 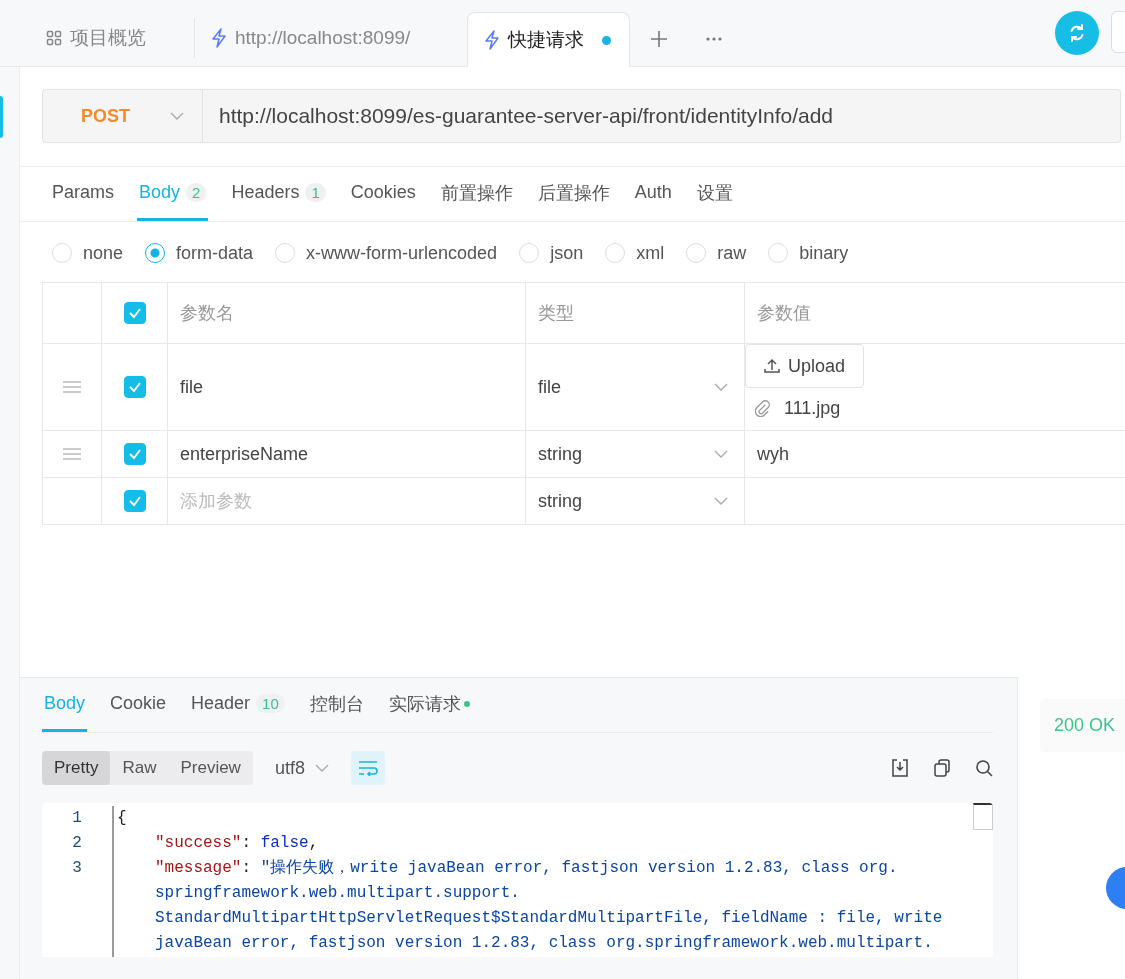 I want to click on column-header: 参数值, so click(x=784, y=313).